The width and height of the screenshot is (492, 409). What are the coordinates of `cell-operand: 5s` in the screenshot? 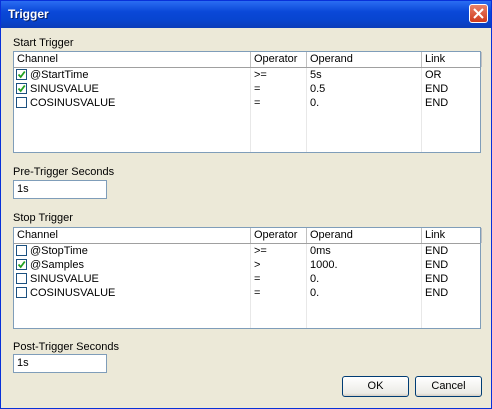 It's located at (316, 75).